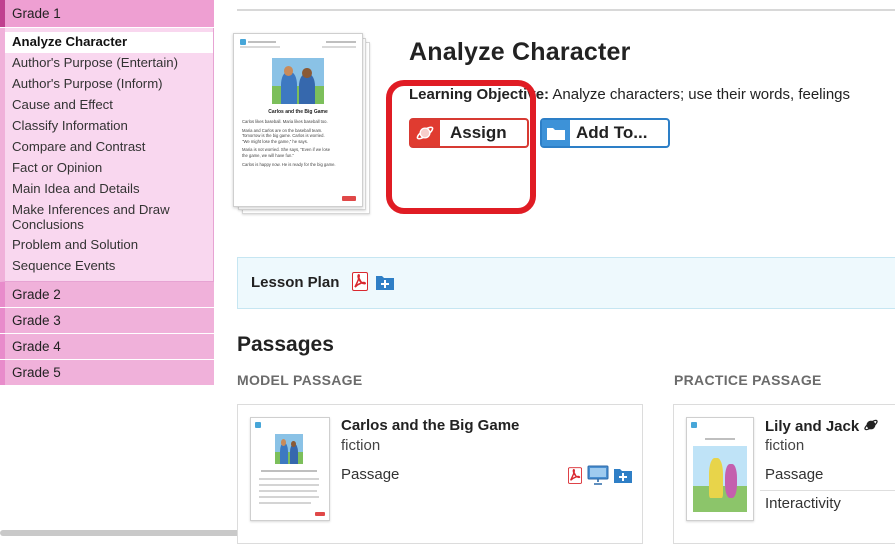 The width and height of the screenshot is (895, 544). I want to click on folder-icon, so click(556, 133).